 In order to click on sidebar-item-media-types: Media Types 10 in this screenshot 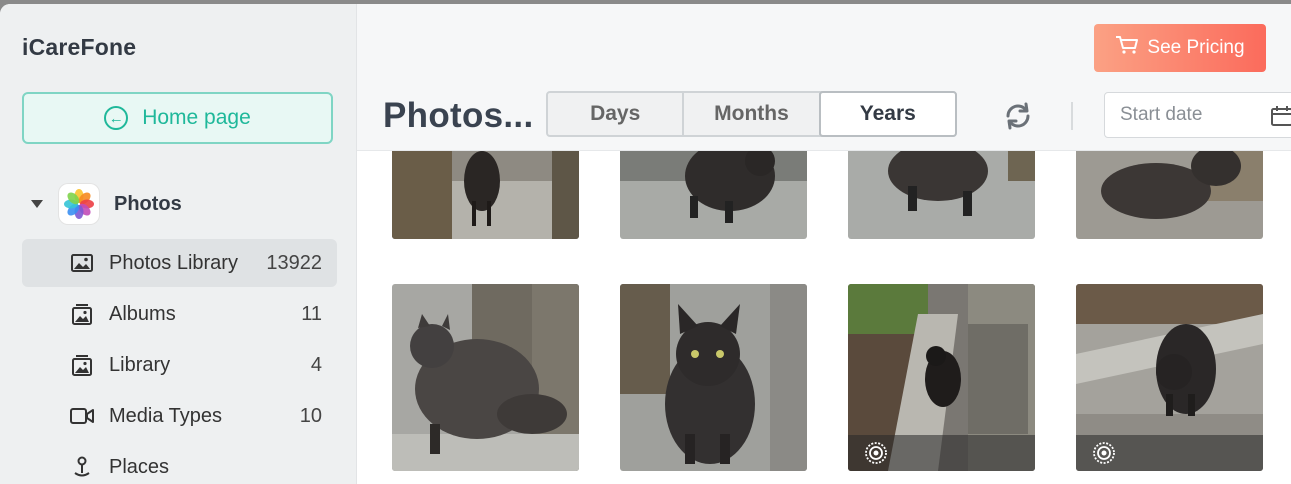, I will do `click(179, 416)`.